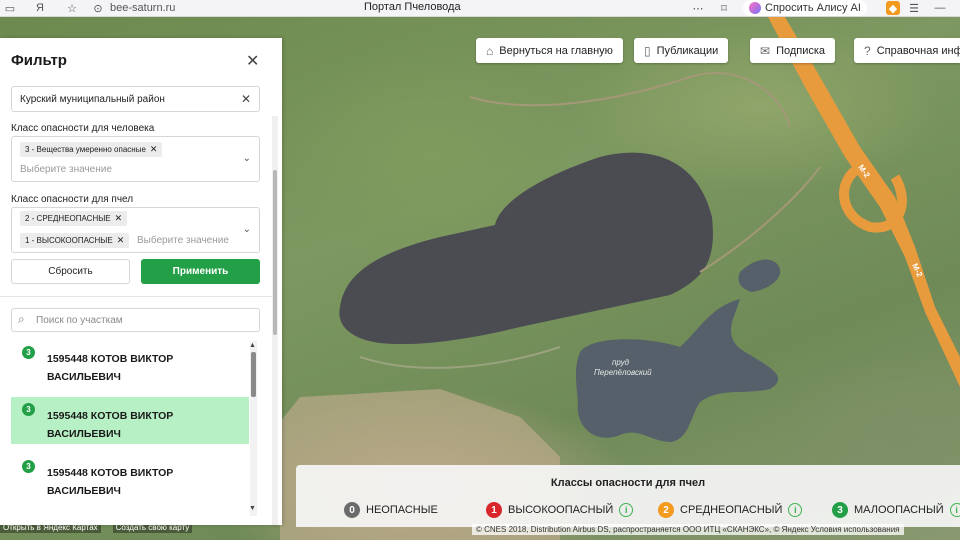  I want to click on legend-label: СРЕДНЕОПАСНЫЙ, so click(731, 510).